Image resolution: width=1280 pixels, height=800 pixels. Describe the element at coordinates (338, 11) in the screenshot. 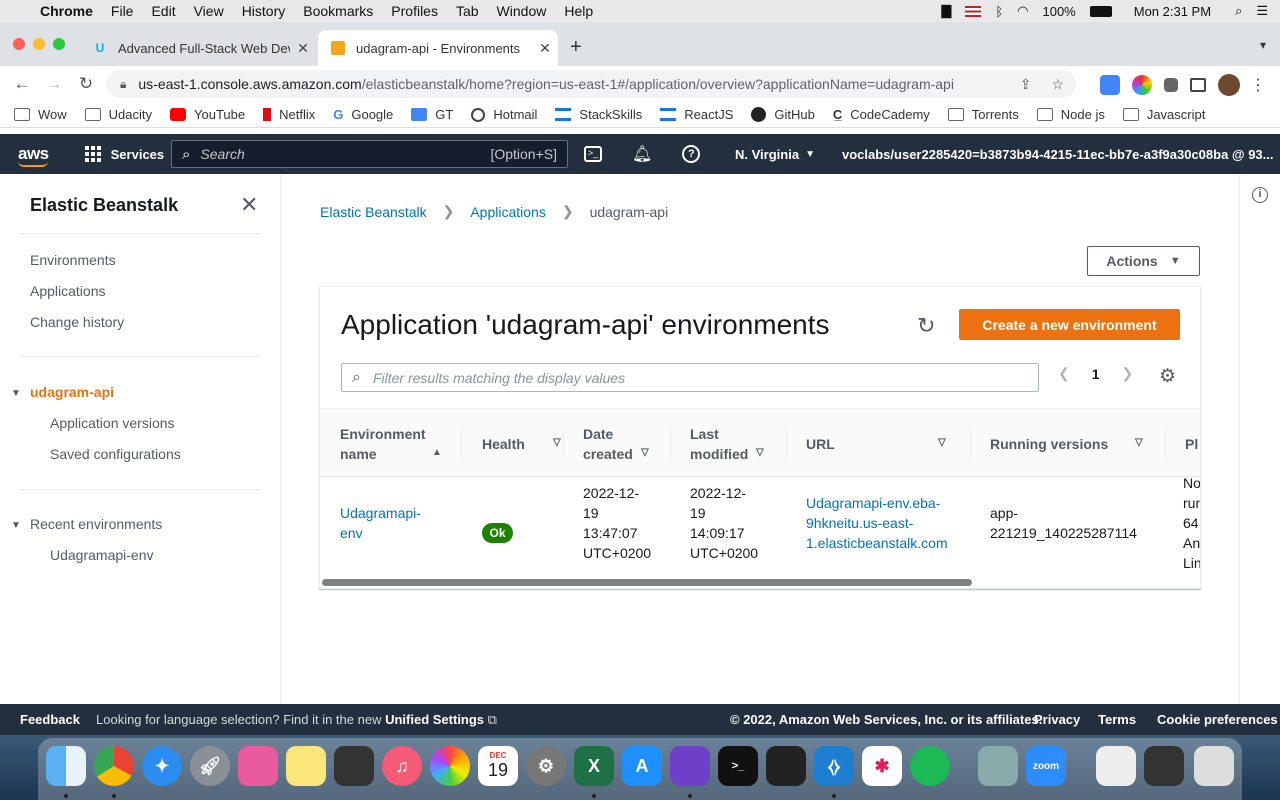

I see `menu-bookmarks: Bookmarks` at that location.